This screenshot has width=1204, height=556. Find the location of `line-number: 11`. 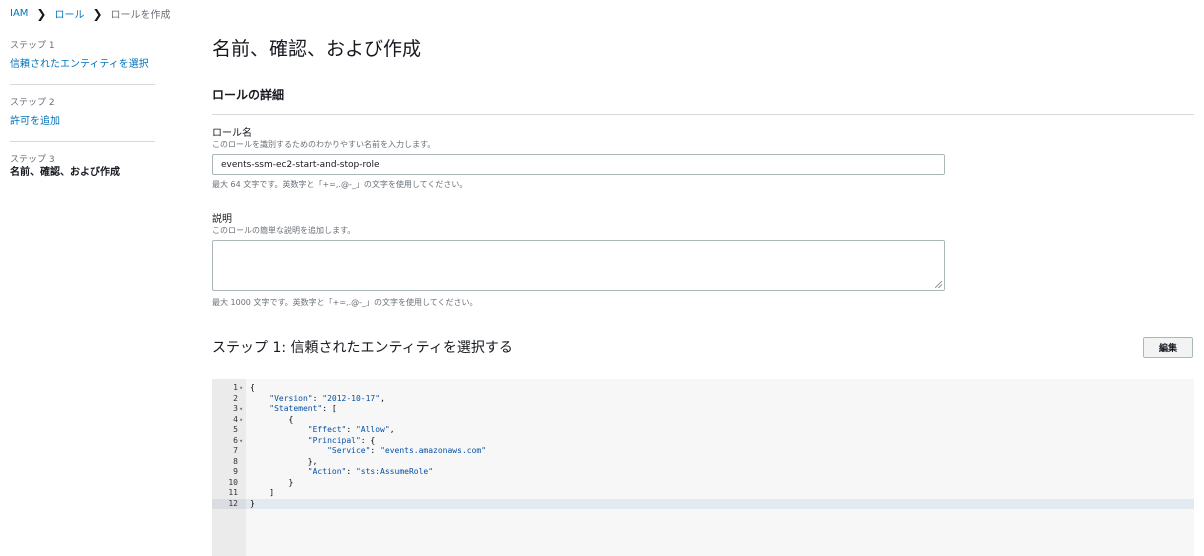

line-number: 11 is located at coordinates (233, 492).